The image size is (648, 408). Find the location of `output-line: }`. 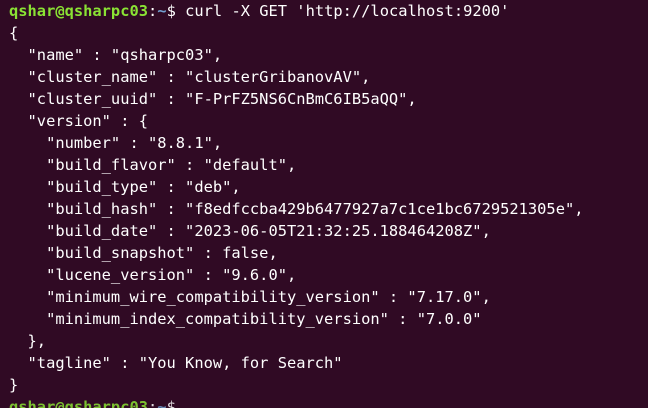

output-line: } is located at coordinates (14, 385).